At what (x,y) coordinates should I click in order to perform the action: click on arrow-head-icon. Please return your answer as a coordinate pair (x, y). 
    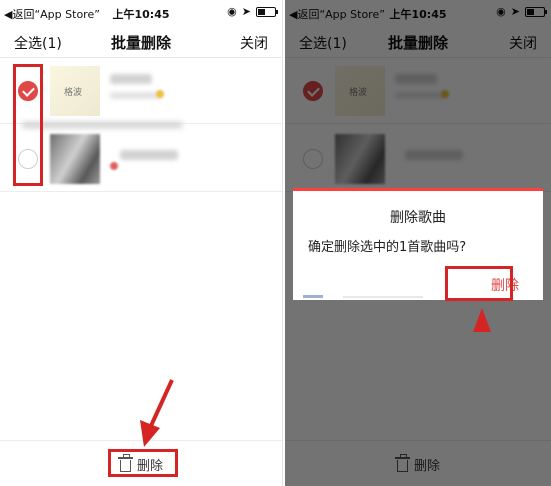
    Looking at the image, I should click on (150, 433).